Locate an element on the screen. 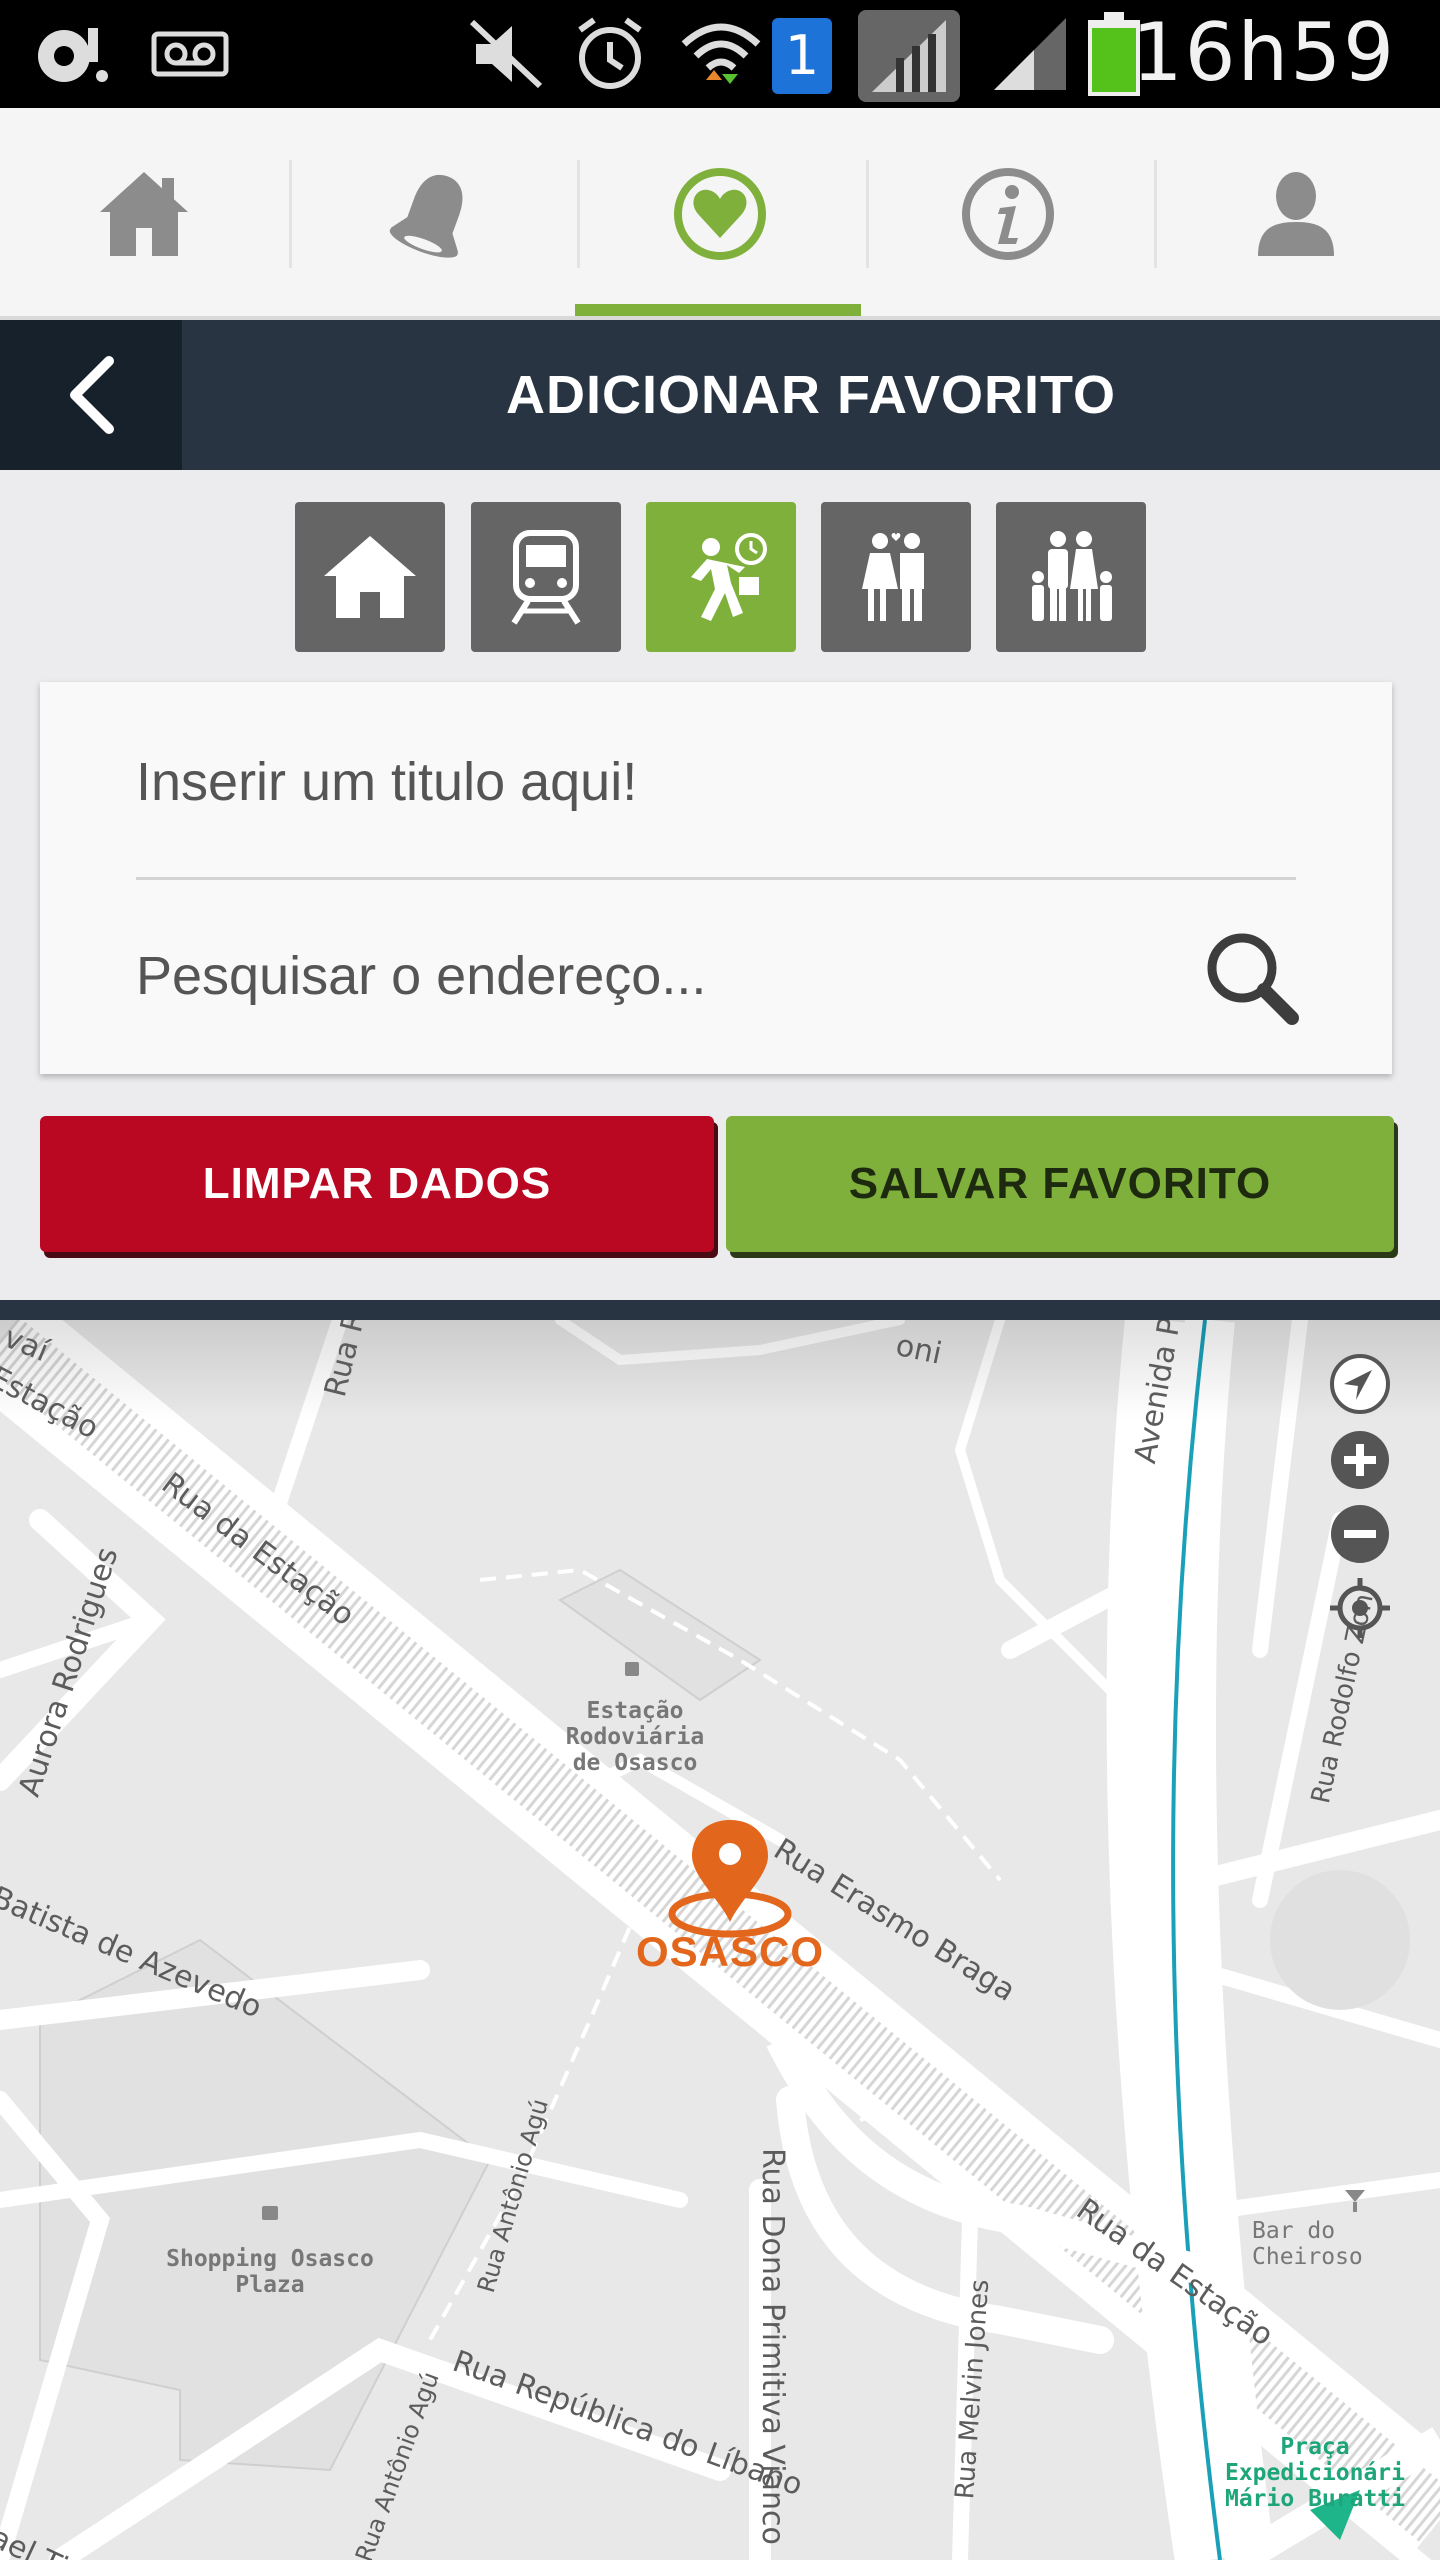 The image size is (1440, 2560). nav-home is located at coordinates (144, 214).